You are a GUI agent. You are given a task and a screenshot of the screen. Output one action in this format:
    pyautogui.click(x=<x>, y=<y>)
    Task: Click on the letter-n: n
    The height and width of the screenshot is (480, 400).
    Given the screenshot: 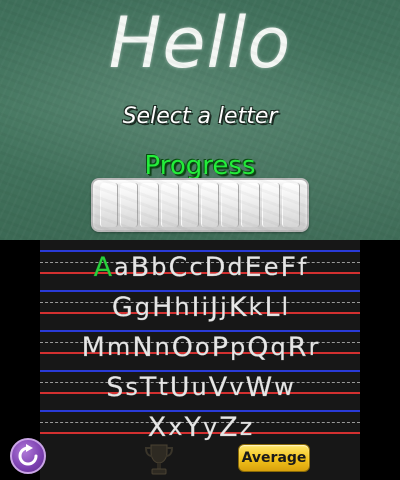 What is the action you would take?
    pyautogui.click(x=162, y=347)
    